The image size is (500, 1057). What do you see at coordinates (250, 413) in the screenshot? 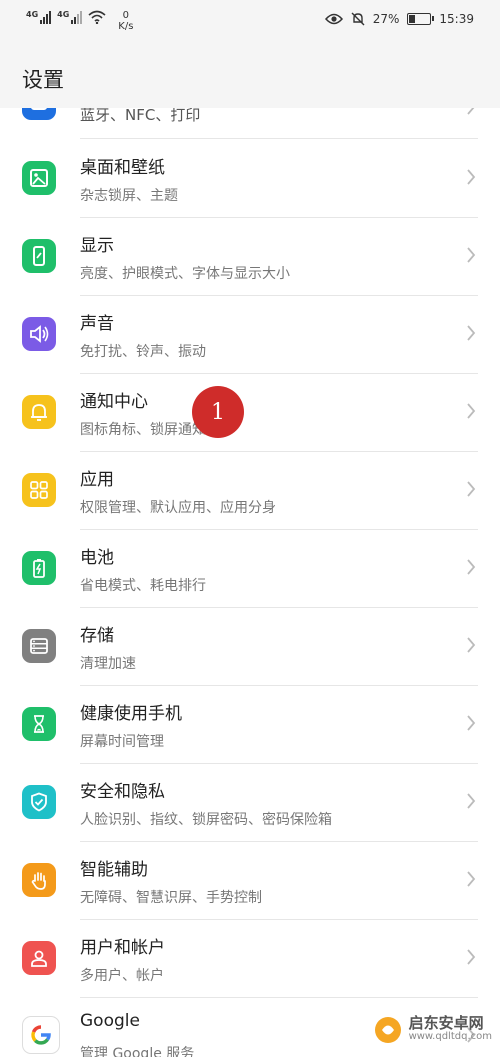
I see `settings-item-notifications: 通知中心 图标角标、锁屏通知` at bounding box center [250, 413].